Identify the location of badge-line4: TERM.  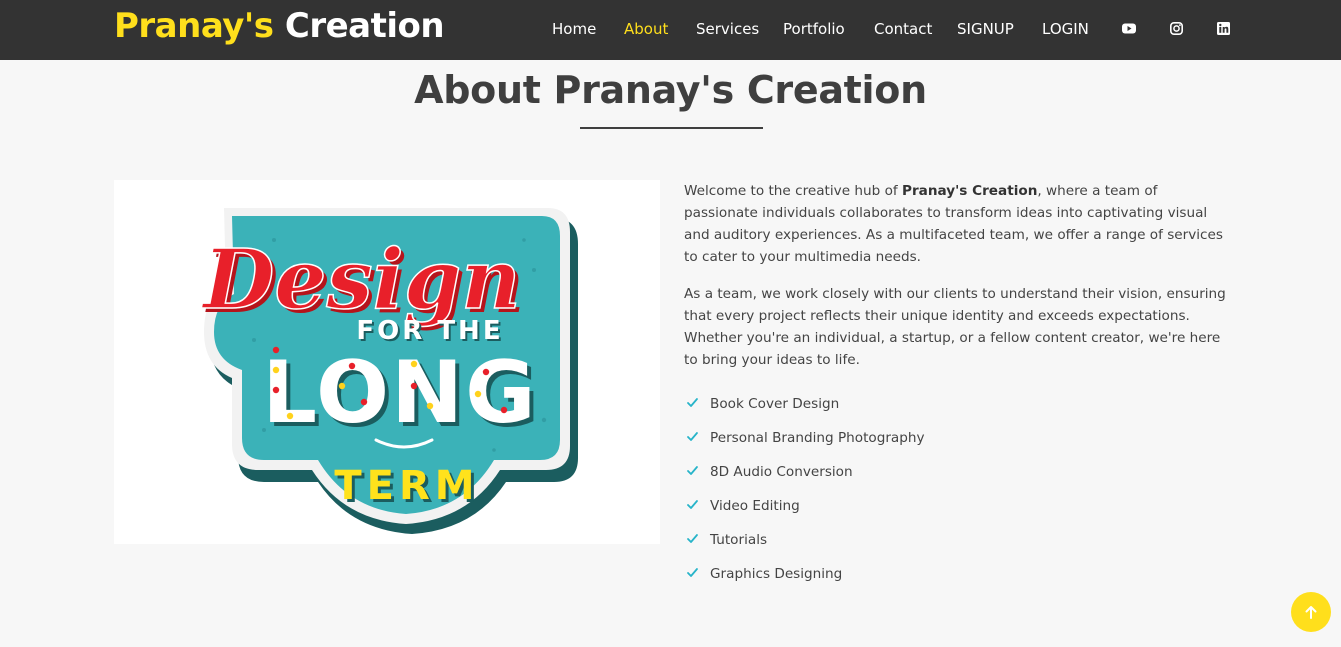
(406, 486).